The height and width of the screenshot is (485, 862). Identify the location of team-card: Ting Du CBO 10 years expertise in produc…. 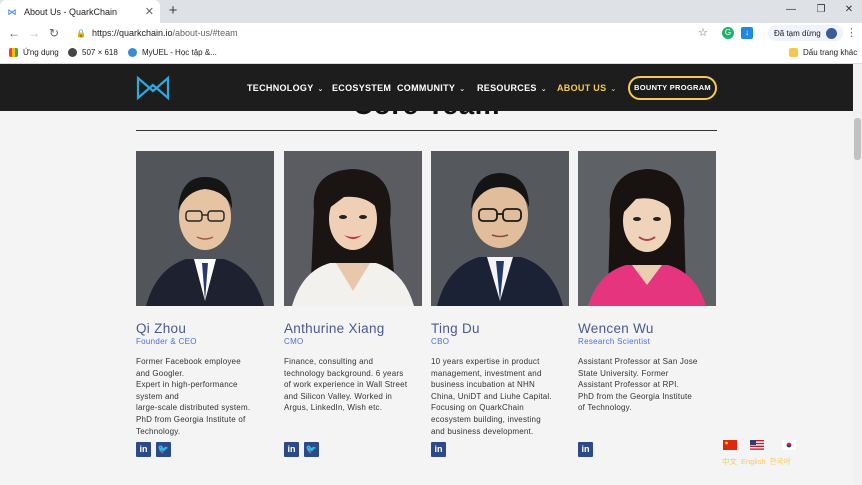
(500, 294).